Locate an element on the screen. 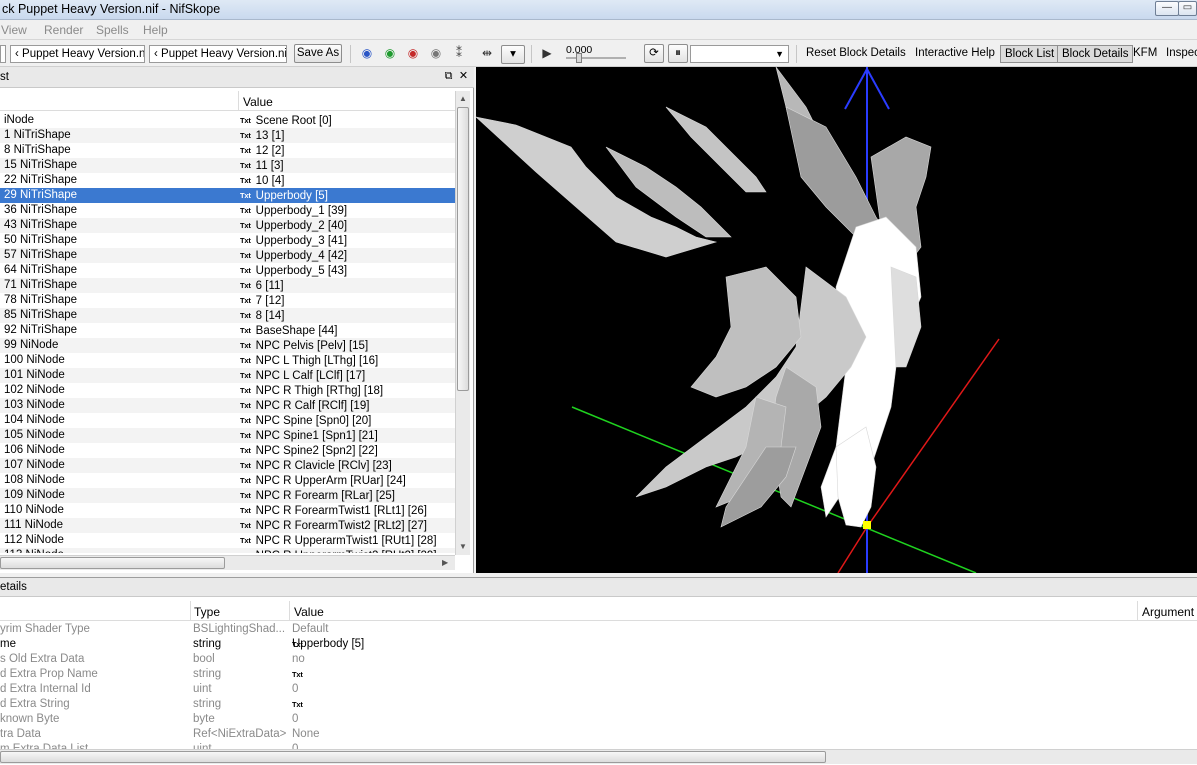  table-row: 108 NiNode Txt NPC R UpperArm [RUar] [24] is located at coordinates (227, 480).